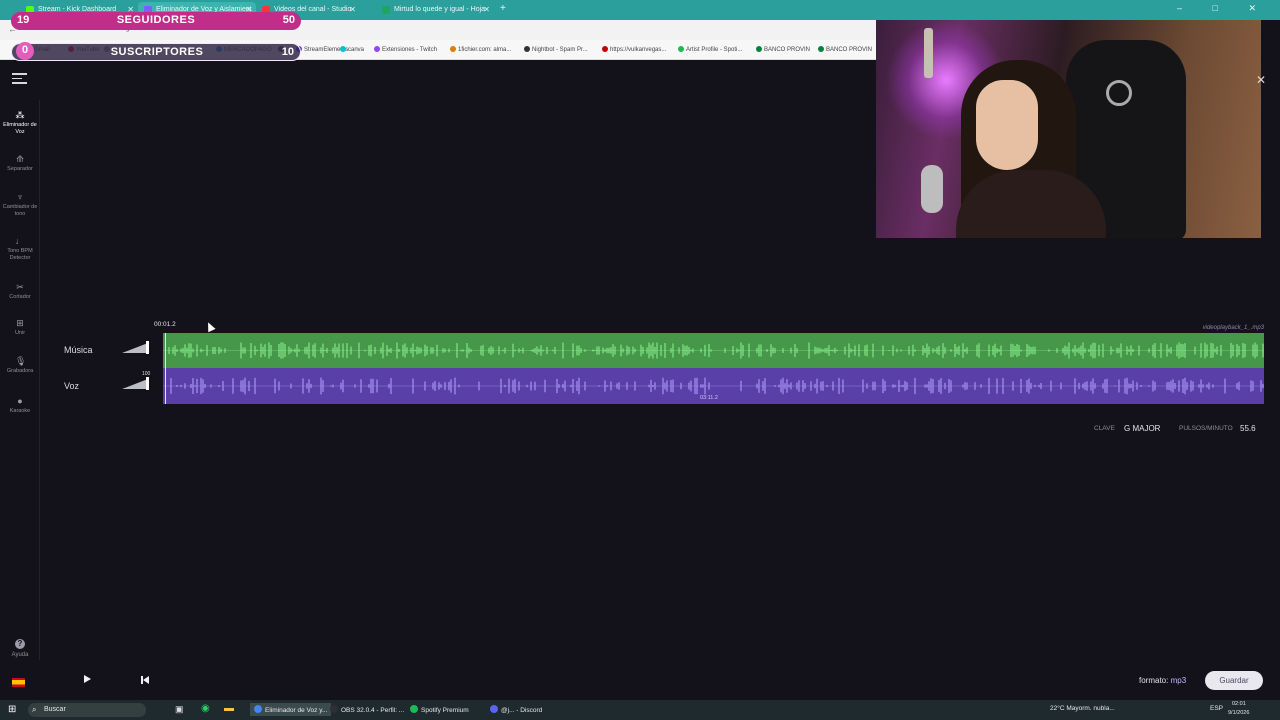  Describe the element at coordinates (87, 710) in the screenshot. I see `taskbar-search: ⌕ Buscar` at that location.